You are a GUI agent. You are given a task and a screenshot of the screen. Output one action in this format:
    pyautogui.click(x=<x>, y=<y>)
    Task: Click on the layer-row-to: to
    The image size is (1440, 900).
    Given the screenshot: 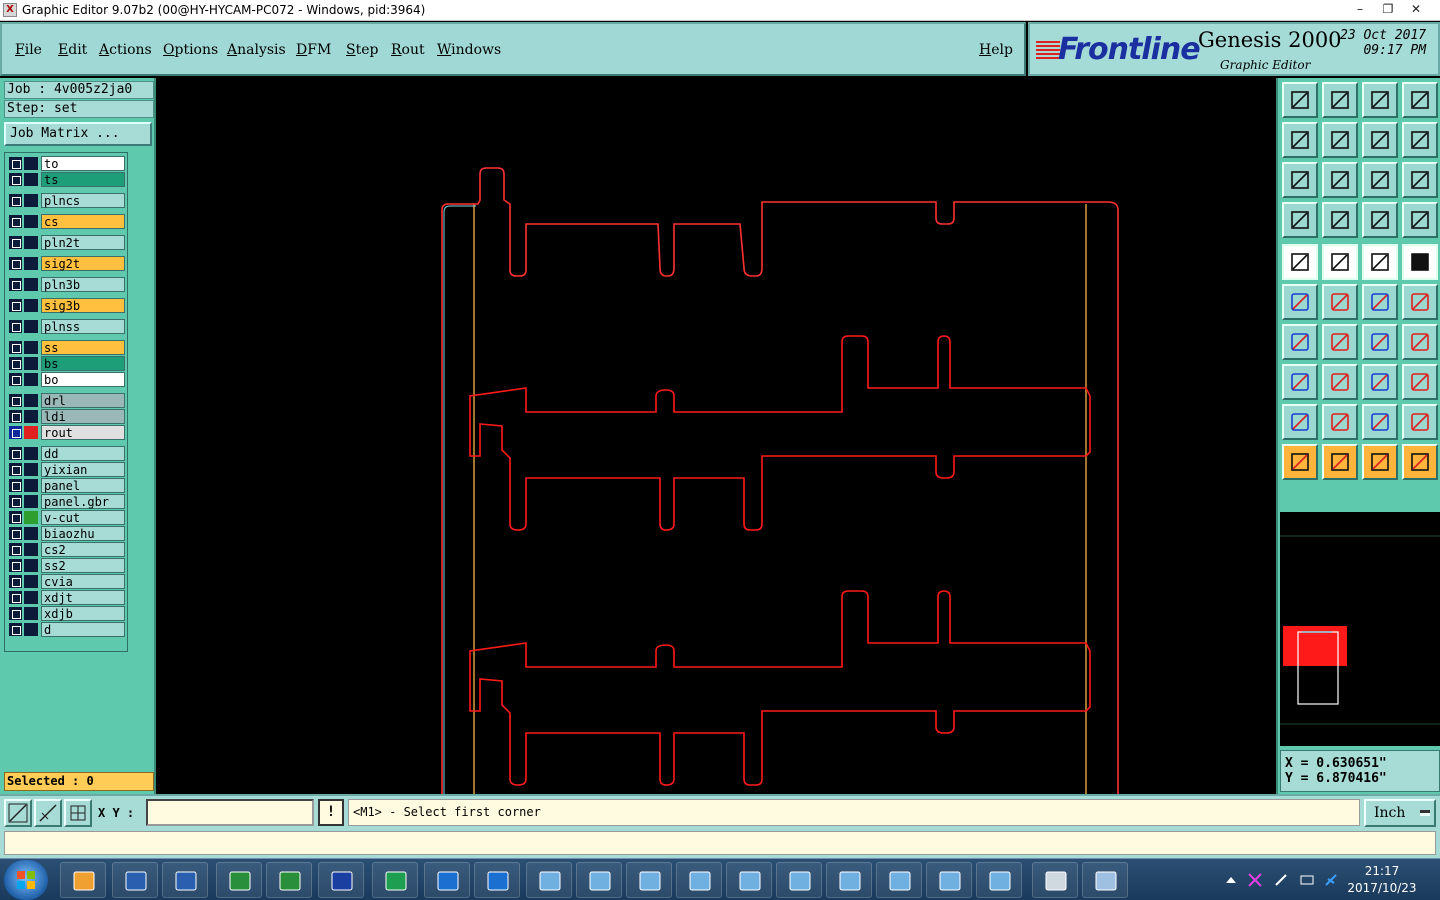 What is the action you would take?
    pyautogui.click(x=67, y=163)
    